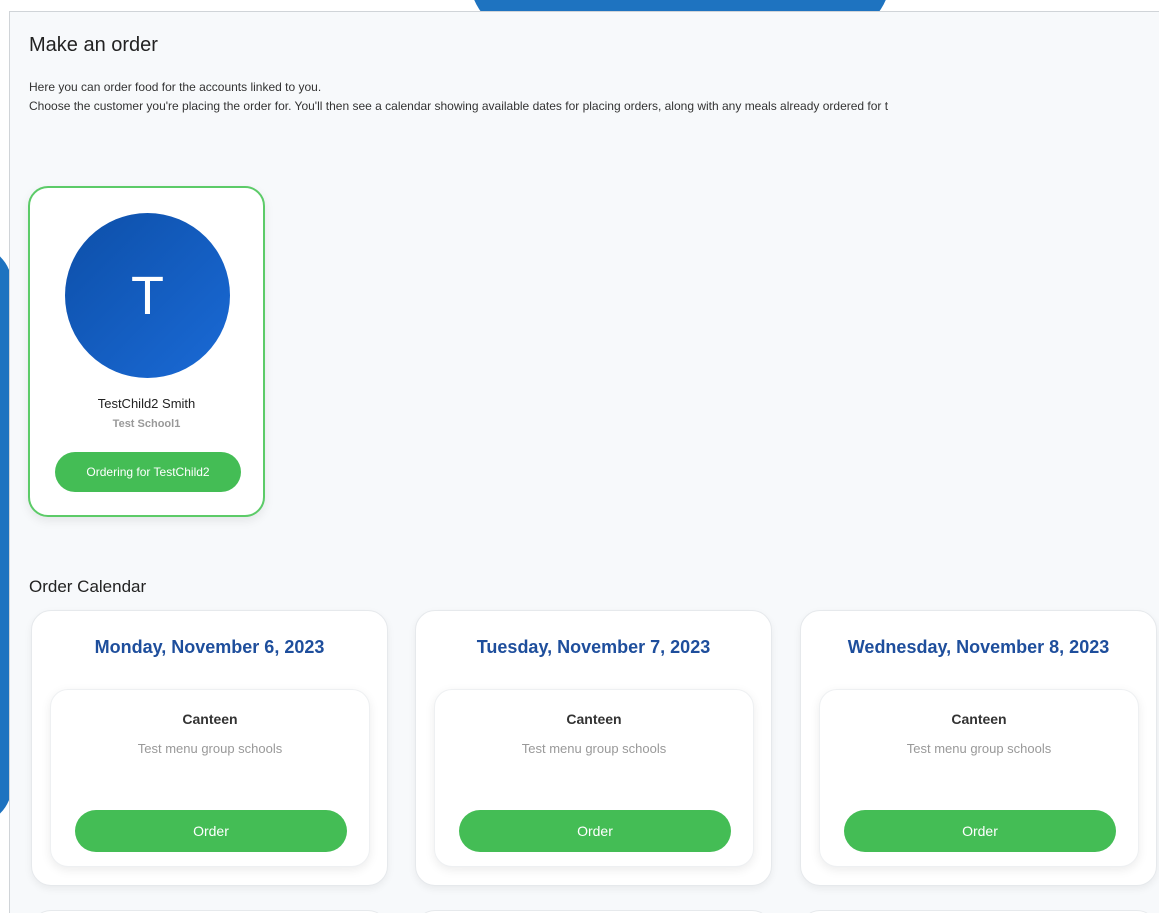  What do you see at coordinates (88, 586) in the screenshot?
I see `order-calendar-title: Order Calendar` at bounding box center [88, 586].